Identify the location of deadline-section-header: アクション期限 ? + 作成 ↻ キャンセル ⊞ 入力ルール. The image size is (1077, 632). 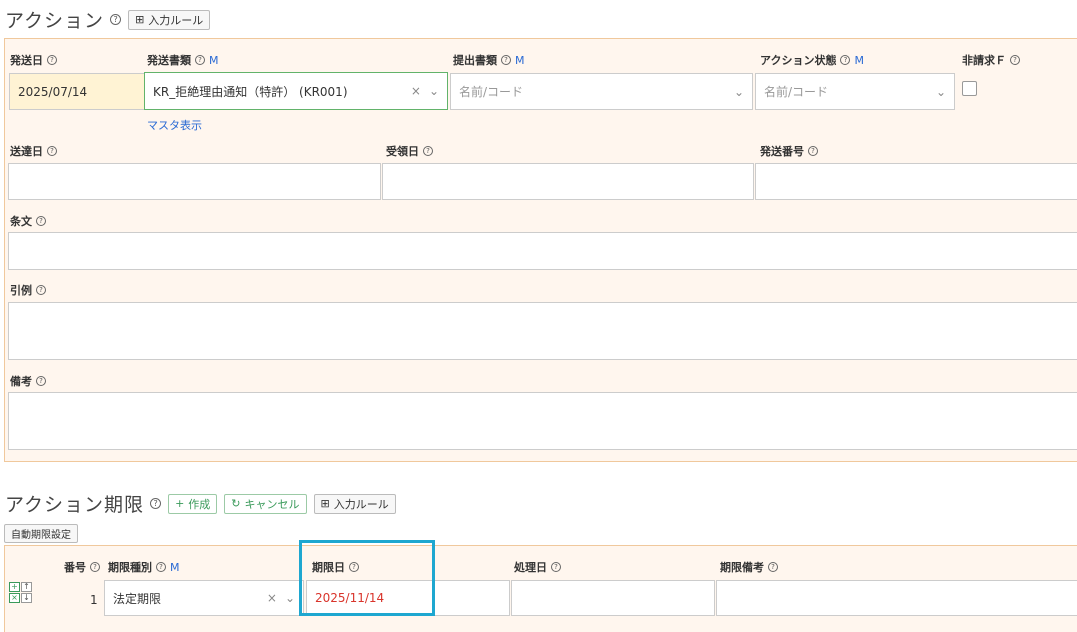
(200, 503).